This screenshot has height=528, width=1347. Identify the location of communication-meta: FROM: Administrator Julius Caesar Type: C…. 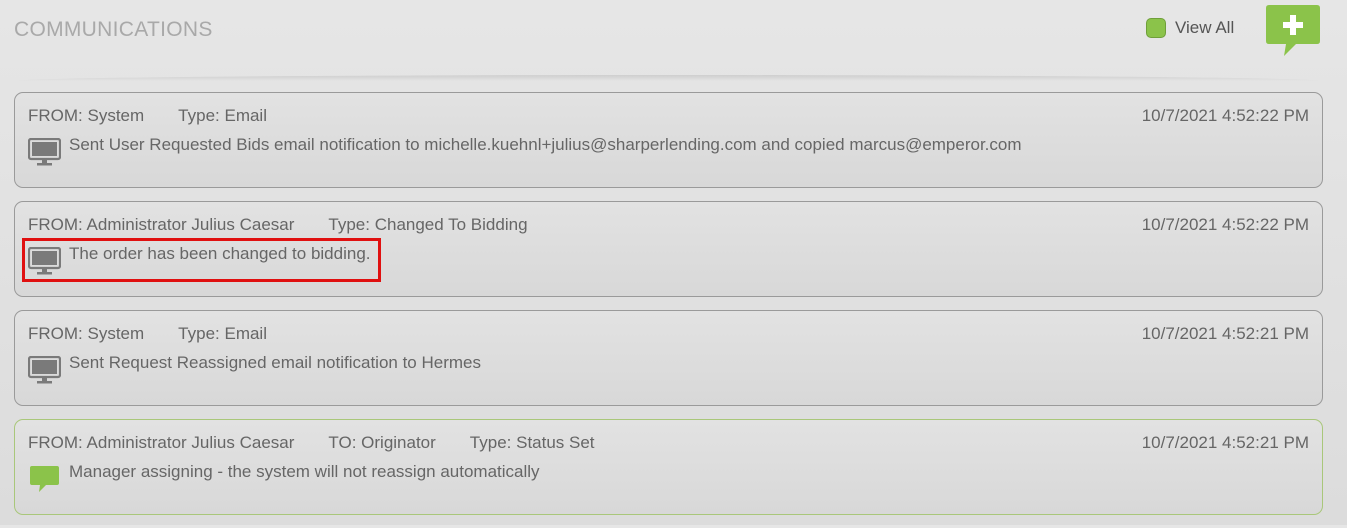
(295, 225).